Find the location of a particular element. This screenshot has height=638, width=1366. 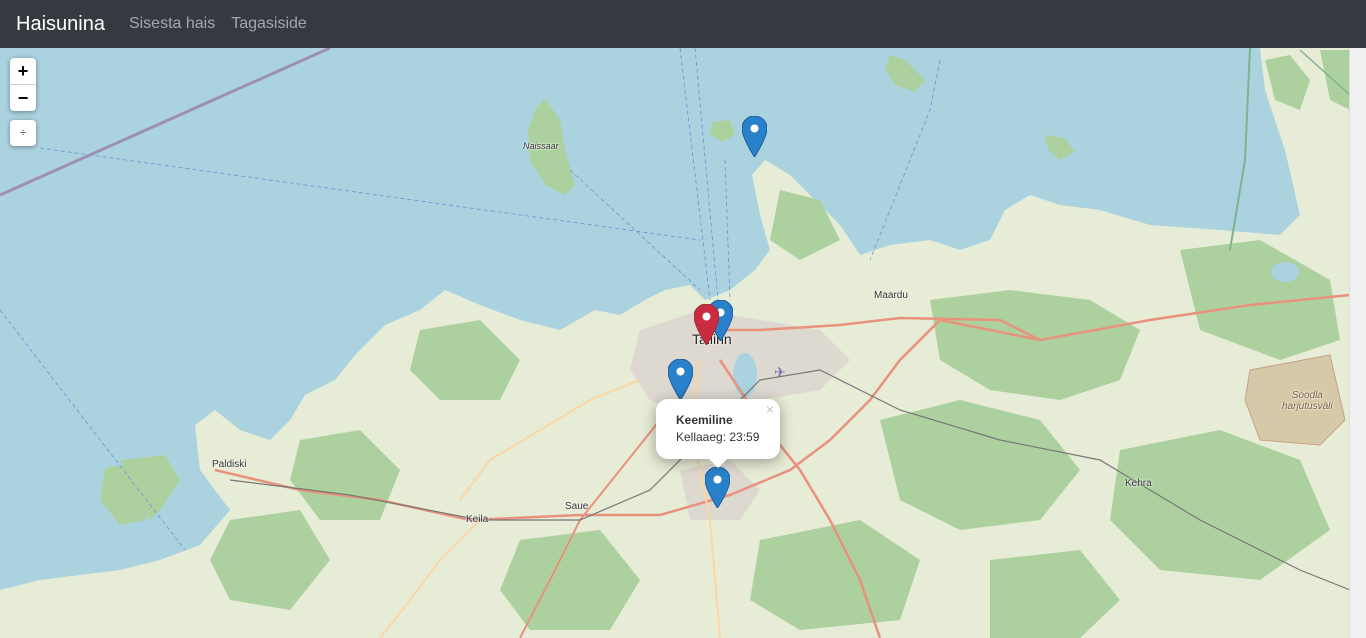

label-keila: Keila is located at coordinates (477, 519).